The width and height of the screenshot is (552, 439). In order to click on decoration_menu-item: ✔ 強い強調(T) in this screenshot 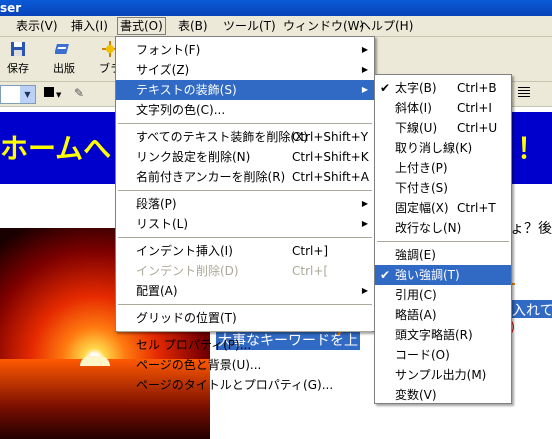, I will do `click(443, 275)`.